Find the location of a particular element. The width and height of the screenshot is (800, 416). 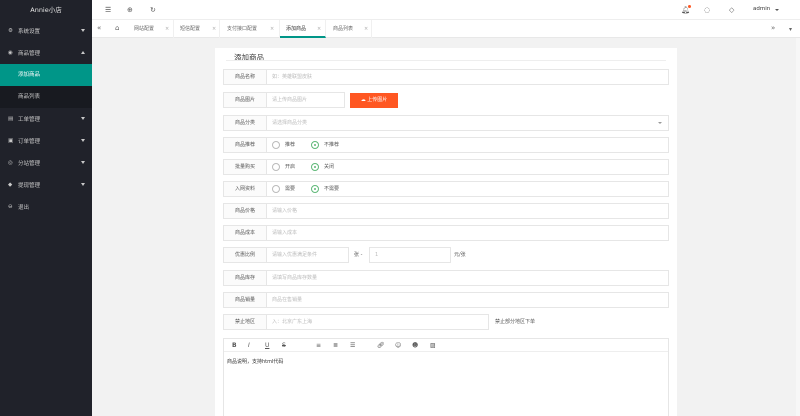

page-title: 添加商品 is located at coordinates (249, 57).